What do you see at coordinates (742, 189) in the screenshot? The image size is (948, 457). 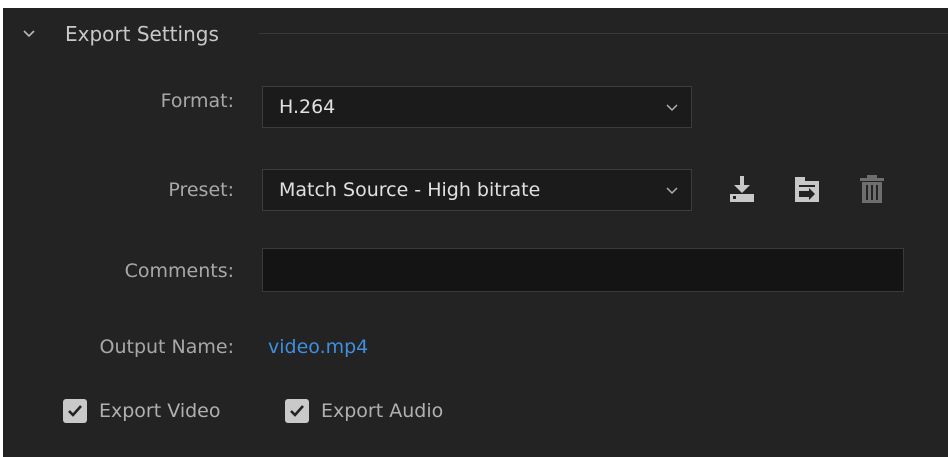 I see `save-preset-icon` at bounding box center [742, 189].